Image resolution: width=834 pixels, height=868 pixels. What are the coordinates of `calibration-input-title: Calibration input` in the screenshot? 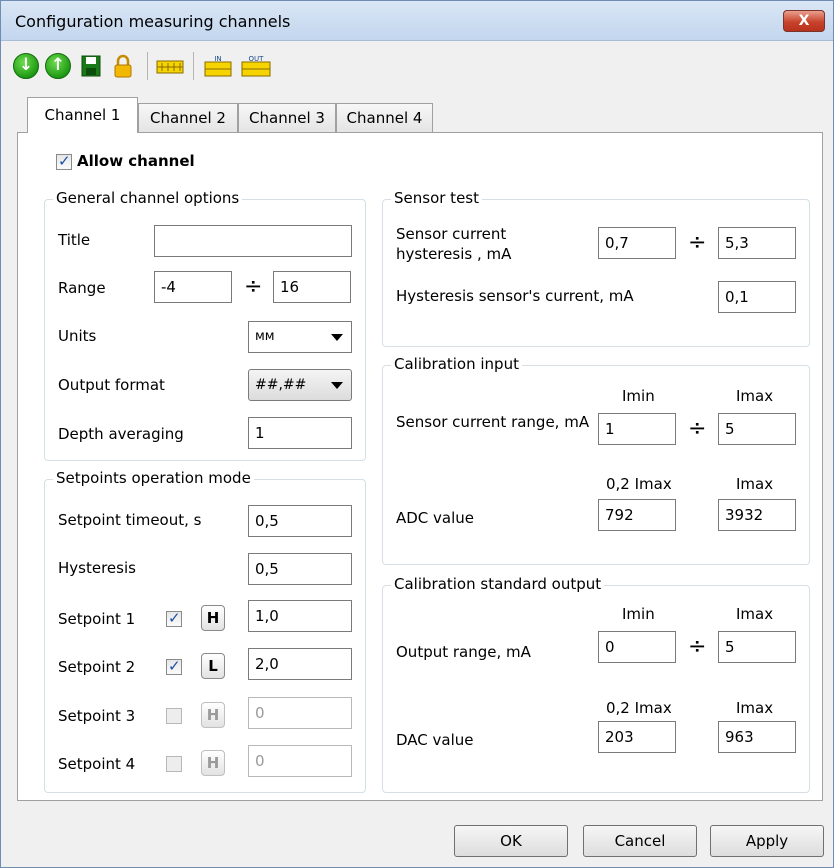 It's located at (456, 364).